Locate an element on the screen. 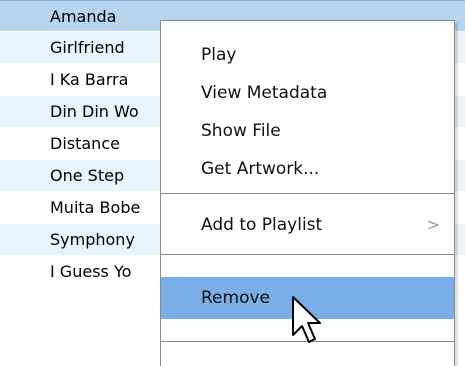 The height and width of the screenshot is (366, 465). menu-item-label: Add to Playlist is located at coordinates (262, 225).